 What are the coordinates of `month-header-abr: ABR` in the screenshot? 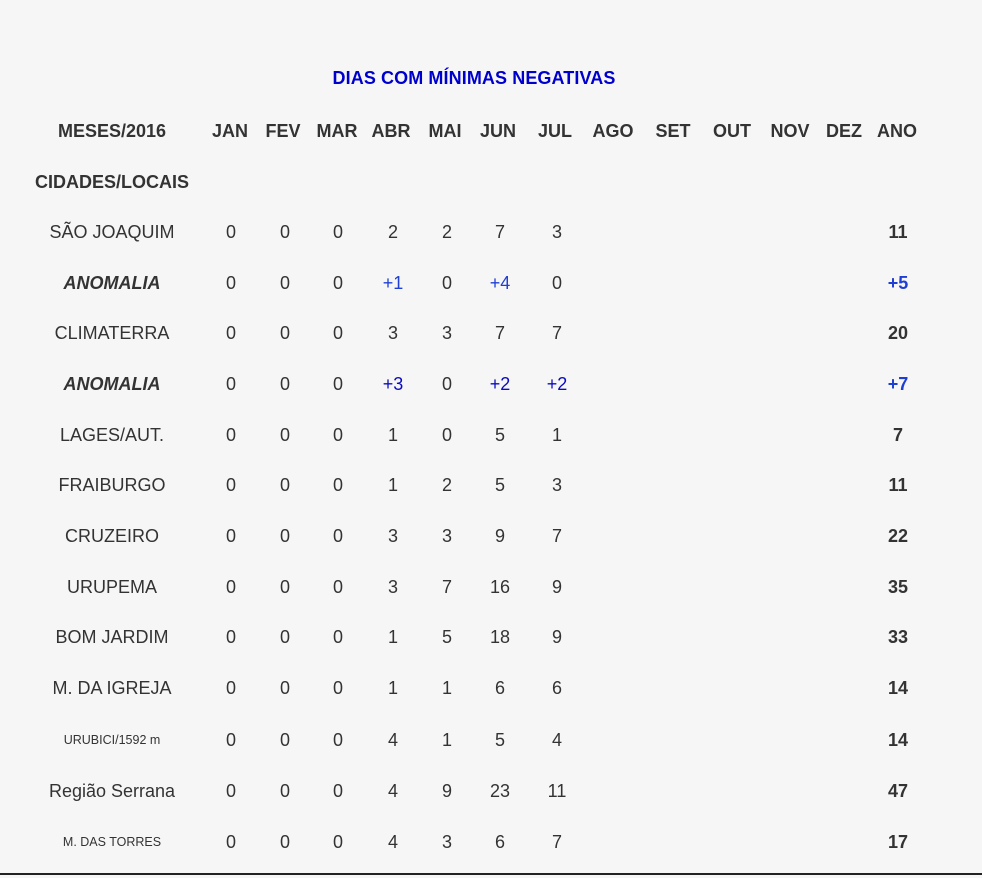 It's located at (391, 131).